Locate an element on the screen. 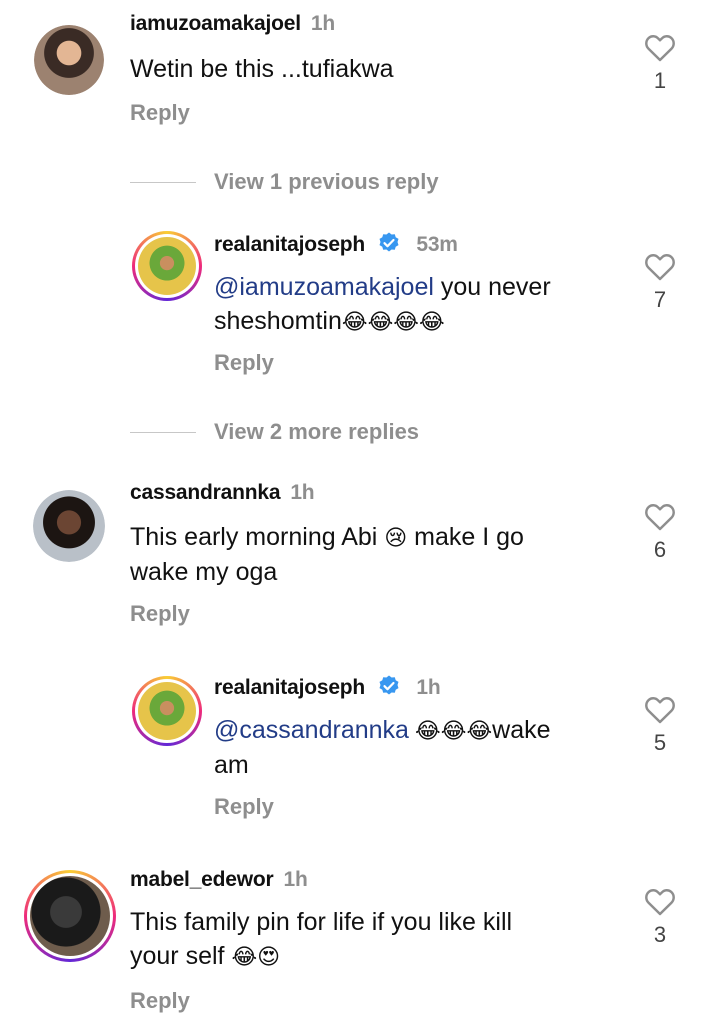  view-previous-replies: View 1 previous reply is located at coordinates (284, 182).